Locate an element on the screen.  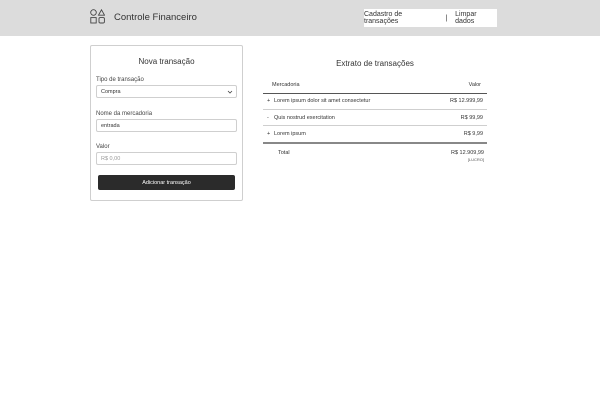
total-divider is located at coordinates (375, 143).